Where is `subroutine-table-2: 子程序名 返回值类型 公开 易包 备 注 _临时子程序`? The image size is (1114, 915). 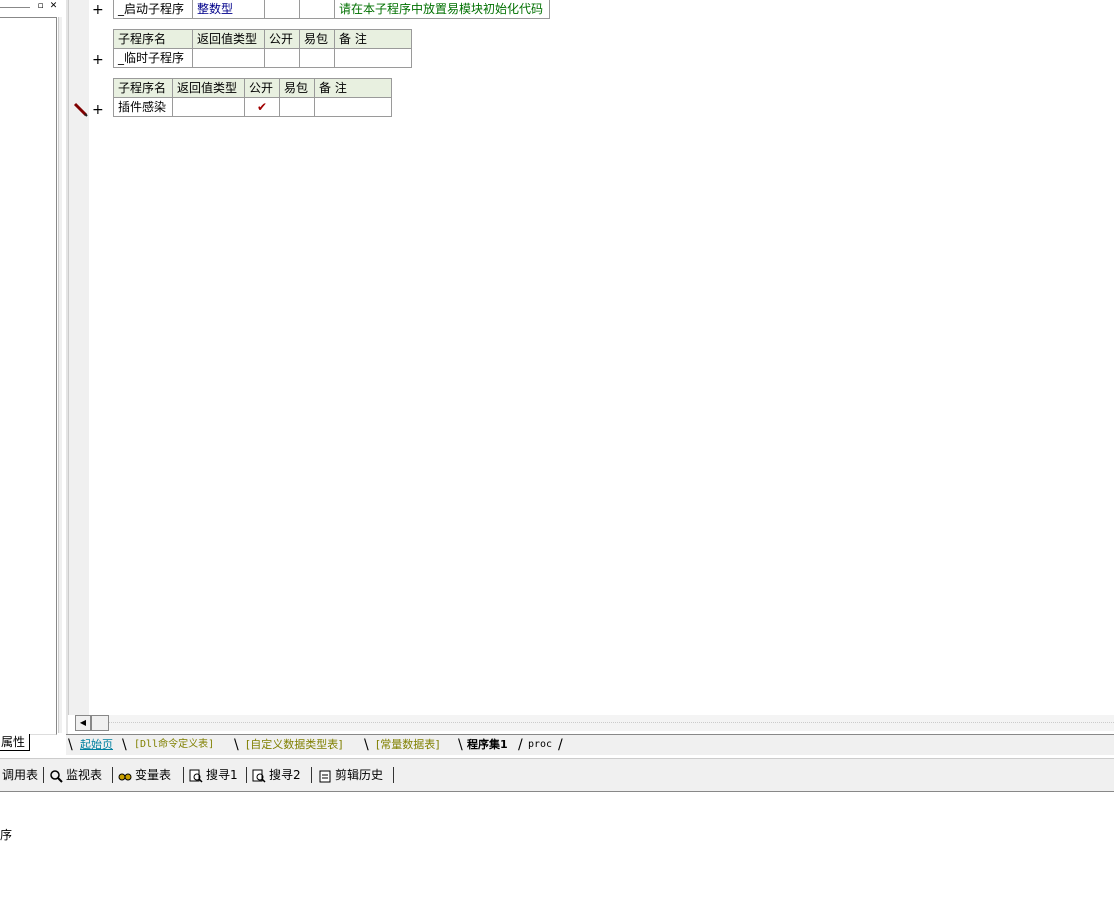
subroutine-table-2: 子程序名 返回值类型 公开 易包 备 注 _临时子程序 is located at coordinates (262, 48).